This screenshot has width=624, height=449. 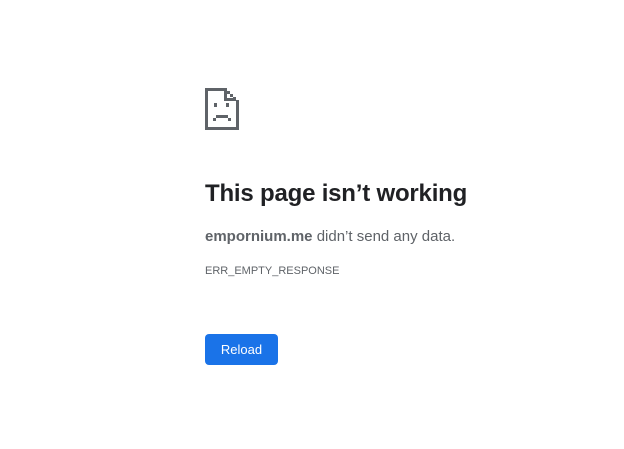 I want to click on page-title: This page isn’t working, so click(x=336, y=193).